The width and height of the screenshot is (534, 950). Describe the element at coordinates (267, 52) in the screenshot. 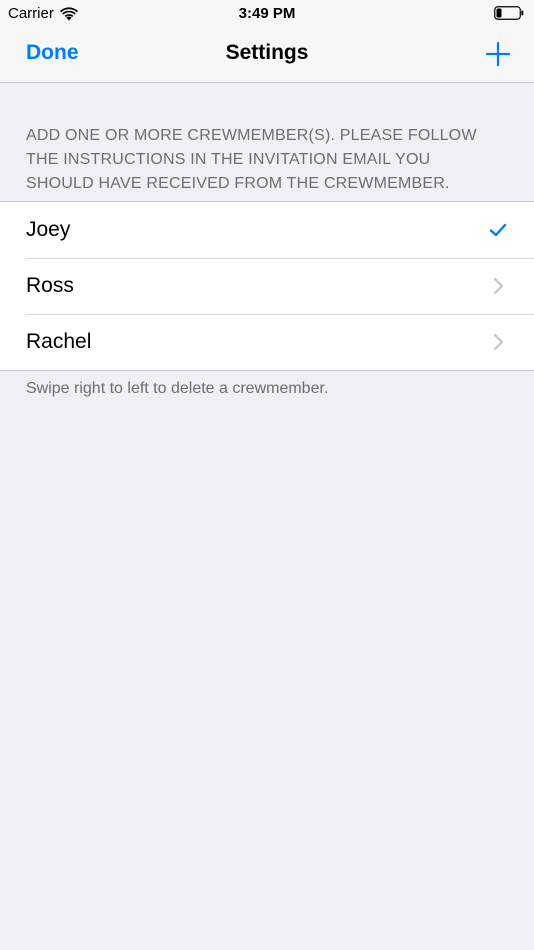

I see `page-title: Settings` at that location.